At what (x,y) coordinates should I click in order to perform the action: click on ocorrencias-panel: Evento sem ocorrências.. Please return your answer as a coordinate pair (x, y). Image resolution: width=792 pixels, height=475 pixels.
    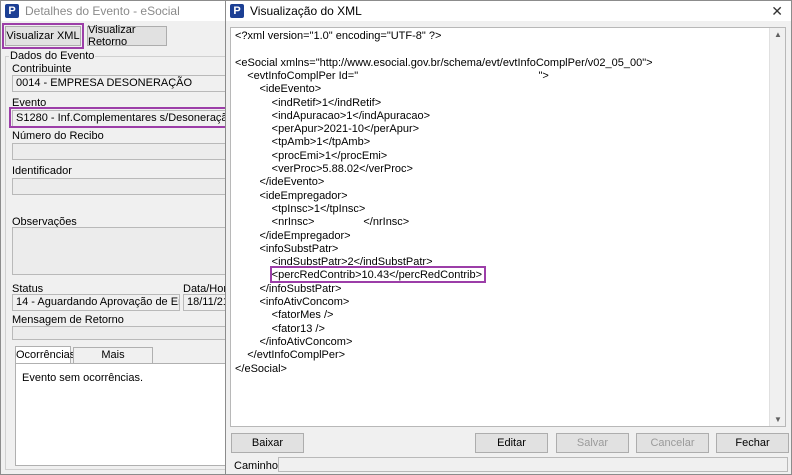
    Looking at the image, I should click on (124, 414).